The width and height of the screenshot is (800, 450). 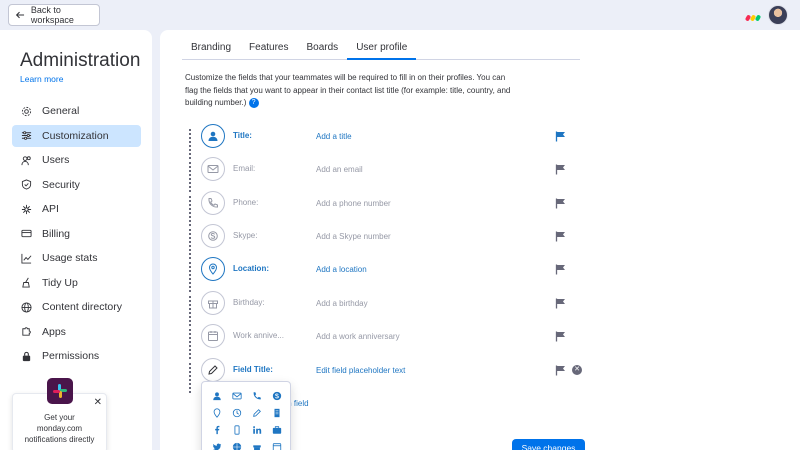 I want to click on field-placeholder: Add an email, so click(x=339, y=169).